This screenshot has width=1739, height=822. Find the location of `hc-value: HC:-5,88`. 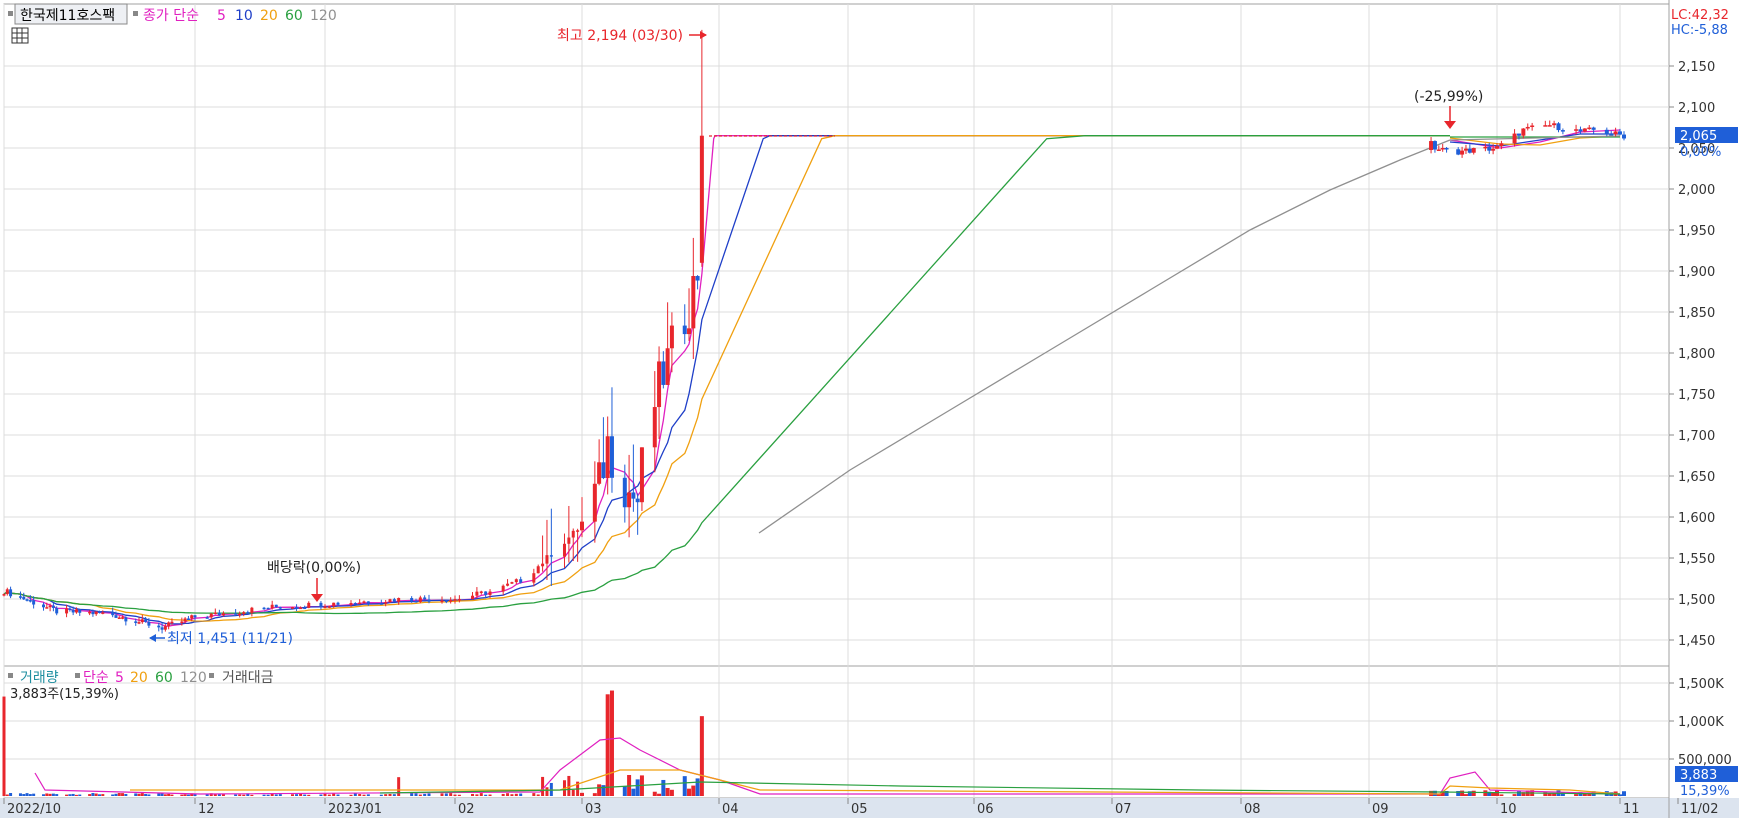

hc-value: HC:-5,88 is located at coordinates (1699, 30).